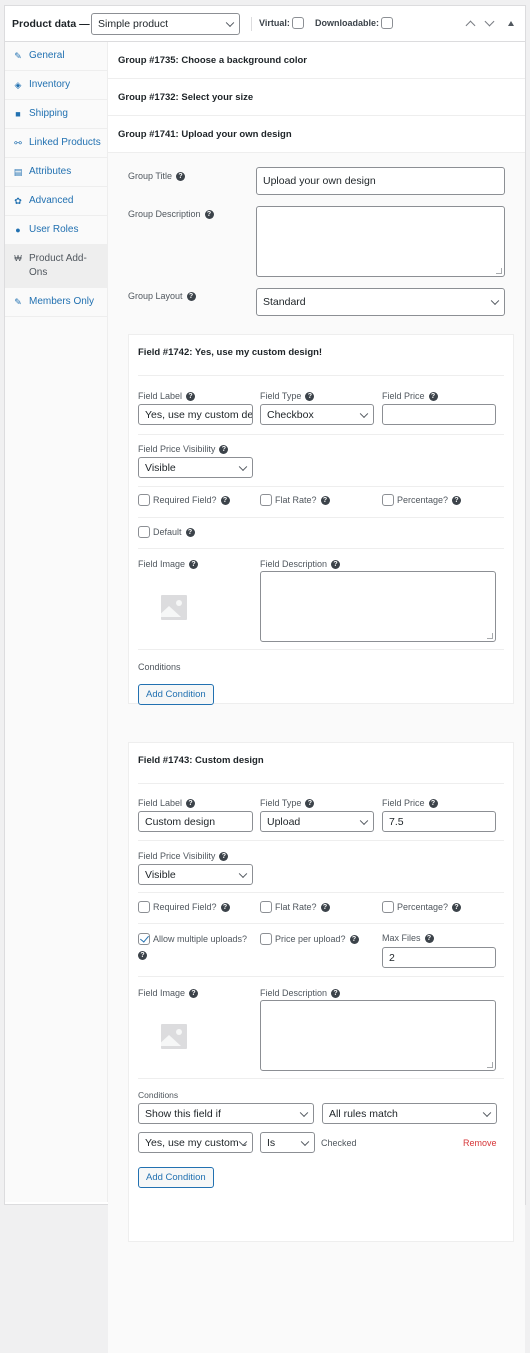 This screenshot has width=530, height=1353. I want to click on field-price-visibility-label: Field Price Visibility?, so click(183, 449).